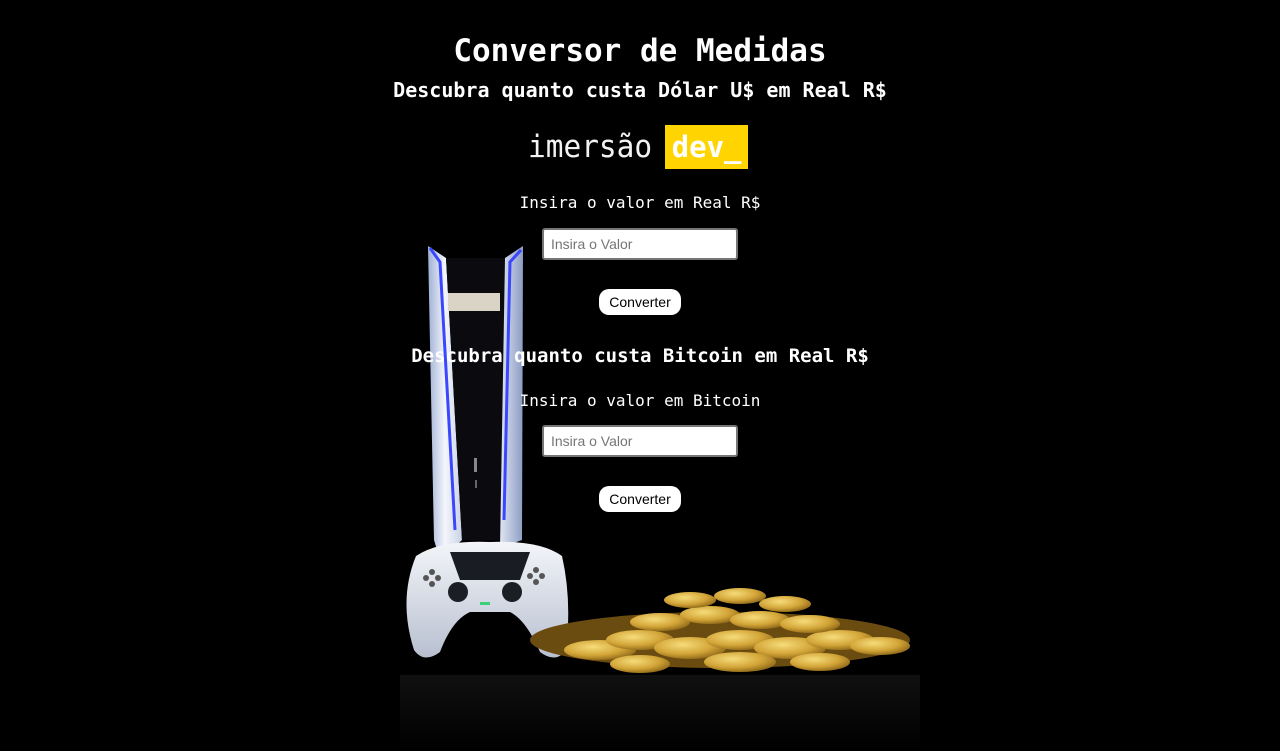 The image size is (1280, 751). I want to click on bitcoin-heading: Descubra quanto custa Bitcoin em Real R$, so click(640, 356).